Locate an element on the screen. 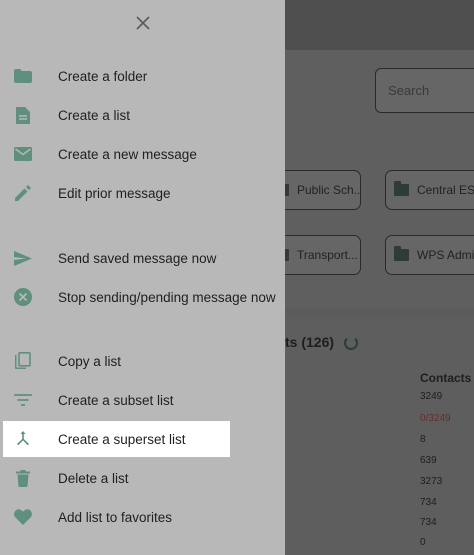  contacts-cell: 8 is located at coordinates (423, 439).